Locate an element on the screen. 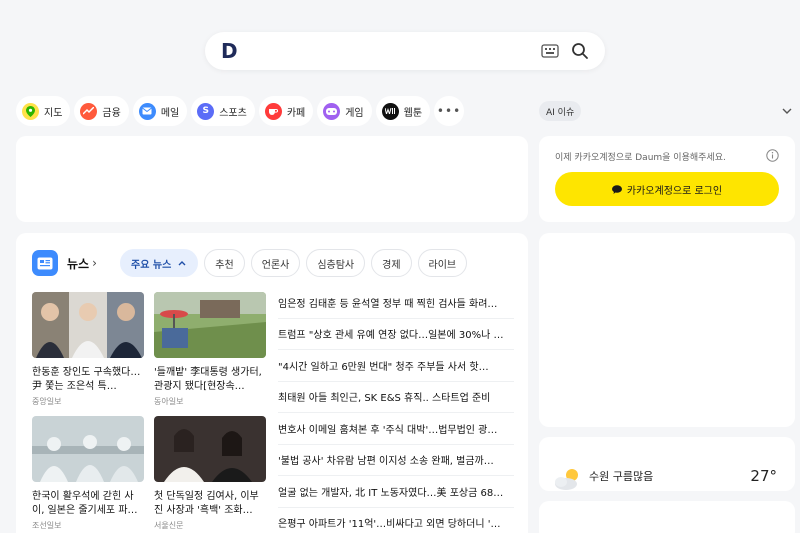 The width and height of the screenshot is (800, 533). service-map-label: 지도 is located at coordinates (53, 113).